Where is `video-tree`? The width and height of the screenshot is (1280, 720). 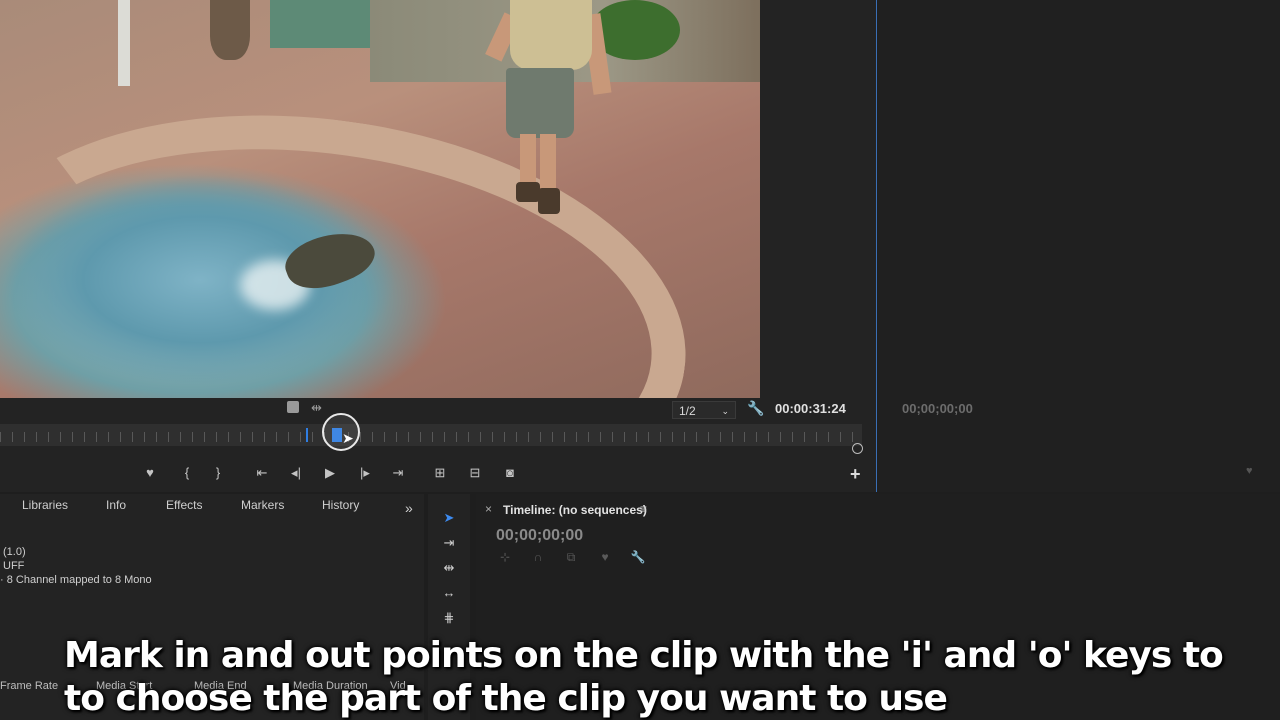
video-tree is located at coordinates (230, 30).